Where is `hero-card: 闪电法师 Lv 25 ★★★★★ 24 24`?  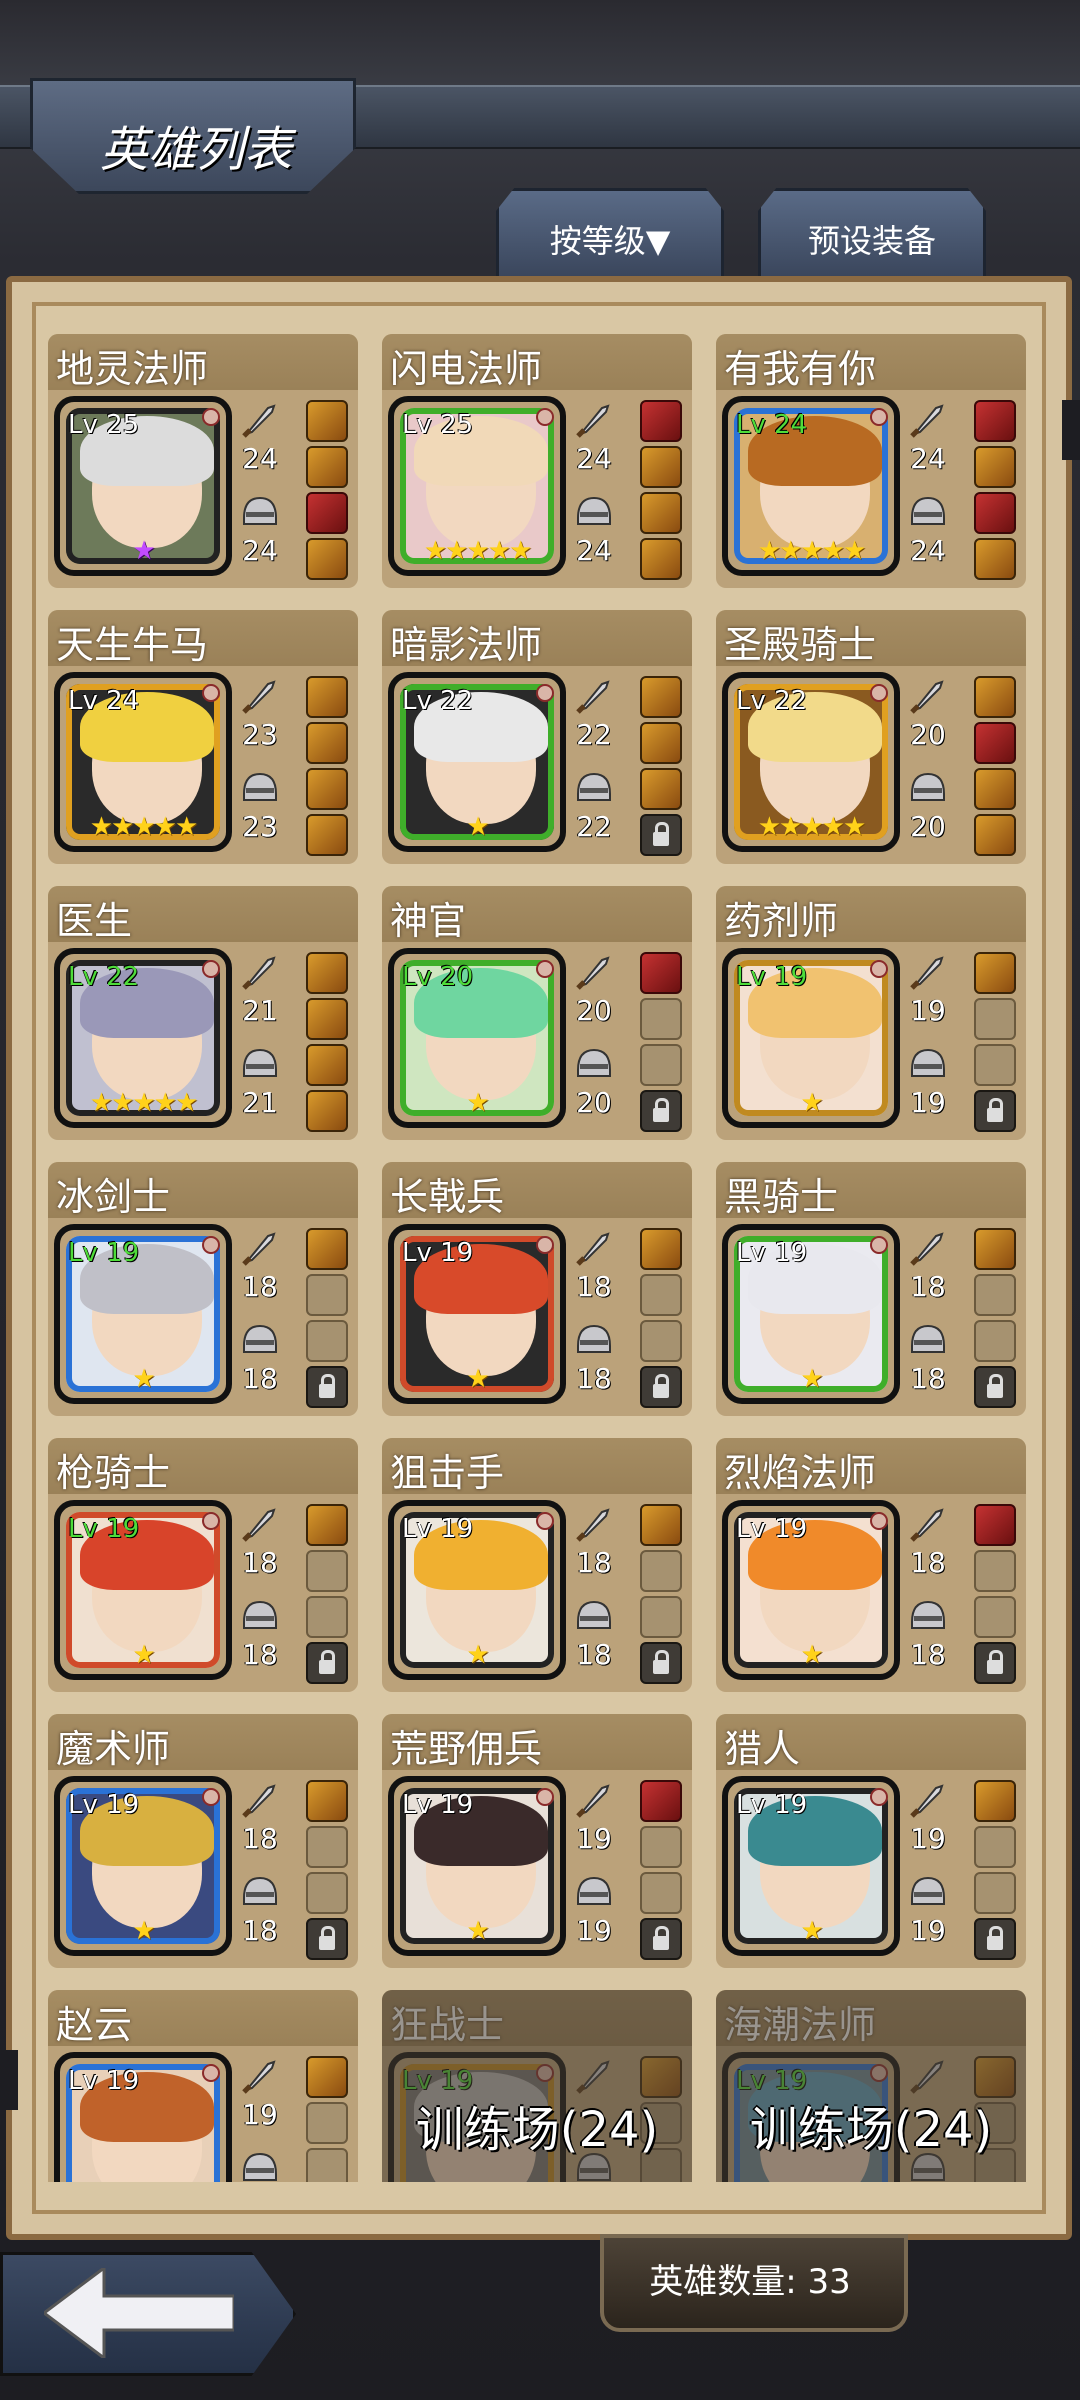
hero-card: 闪电法师 Lv 25 ★★★★★ 24 24 is located at coordinates (537, 461).